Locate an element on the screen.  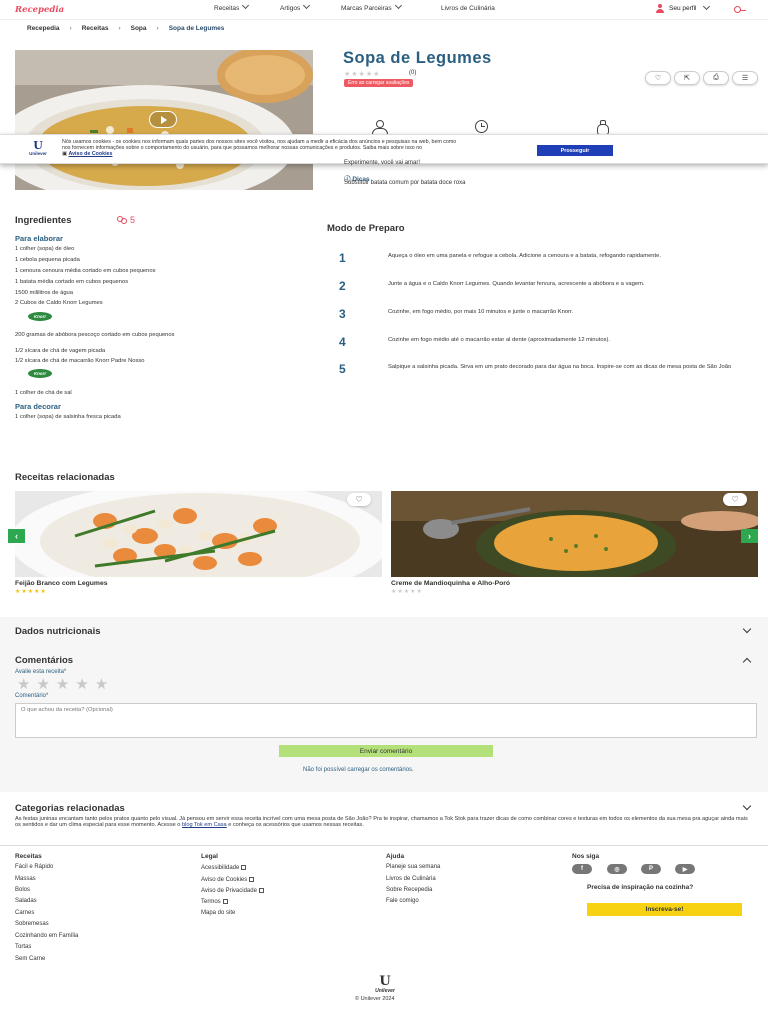
comment-textarea: O que achou da receita? (Opcional) is located at coordinates (386, 720).